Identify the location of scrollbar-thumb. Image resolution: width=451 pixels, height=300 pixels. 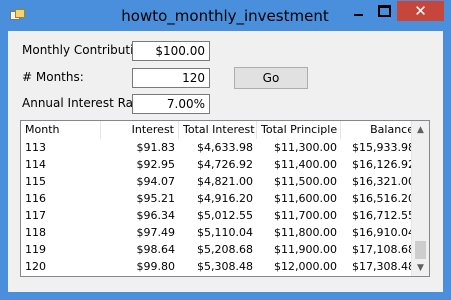
(420, 250).